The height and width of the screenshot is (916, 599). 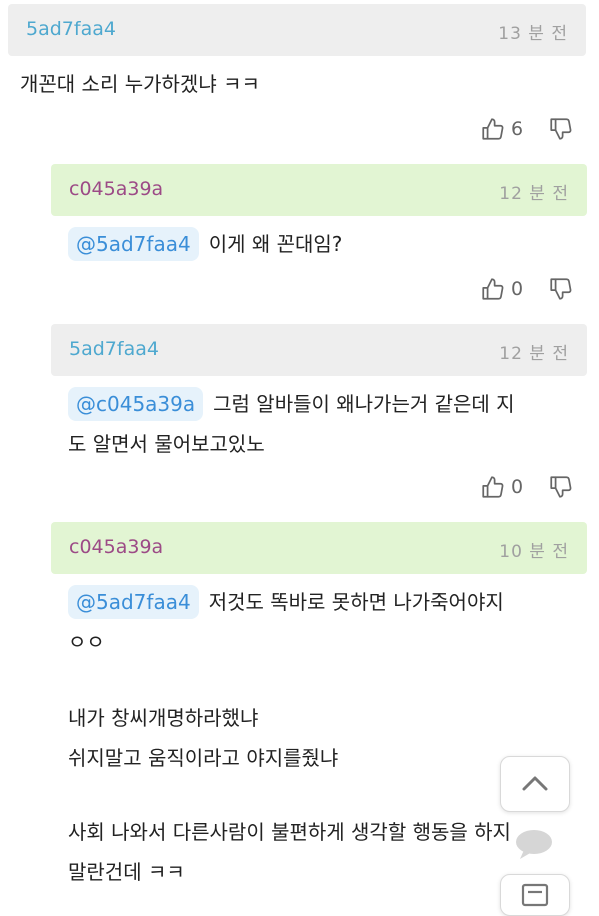 What do you see at coordinates (136, 404) in the screenshot?
I see `mention-tag: @c045a39a` at bounding box center [136, 404].